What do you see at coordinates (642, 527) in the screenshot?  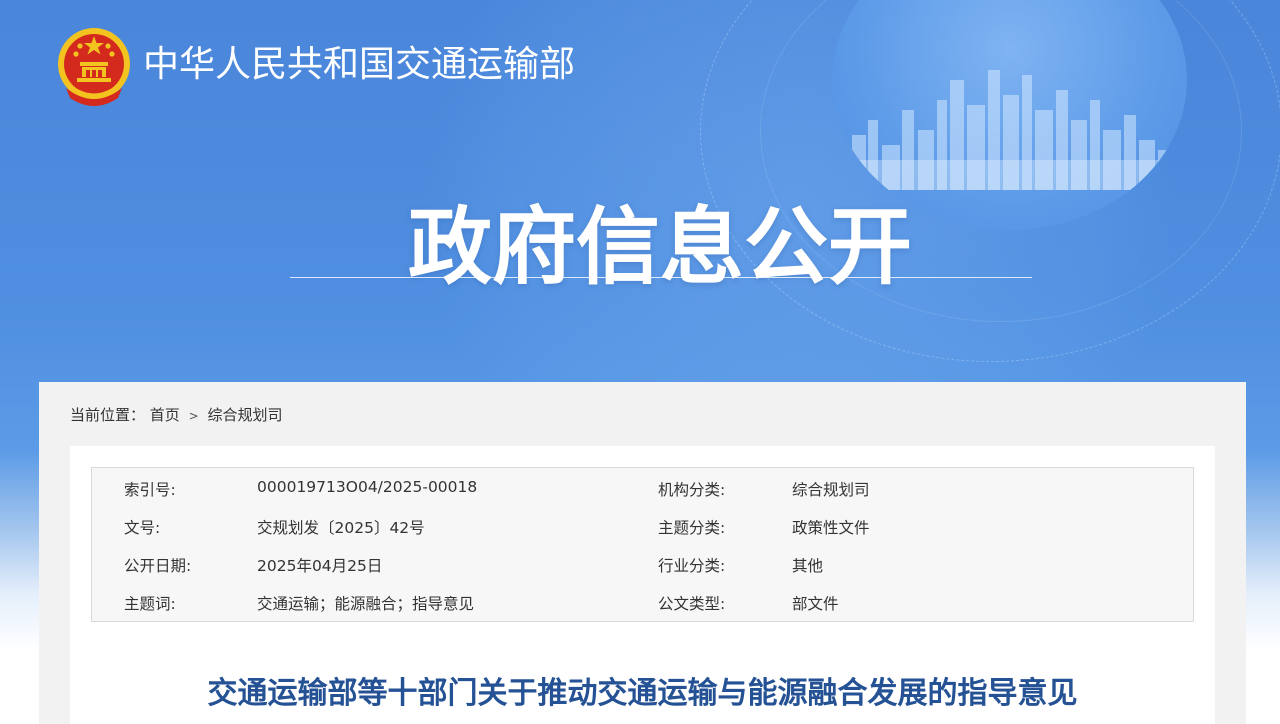 I see `meta-row: 文号: 交规划发〔2025〕42号 主题分类: 政策性文件` at bounding box center [642, 527].